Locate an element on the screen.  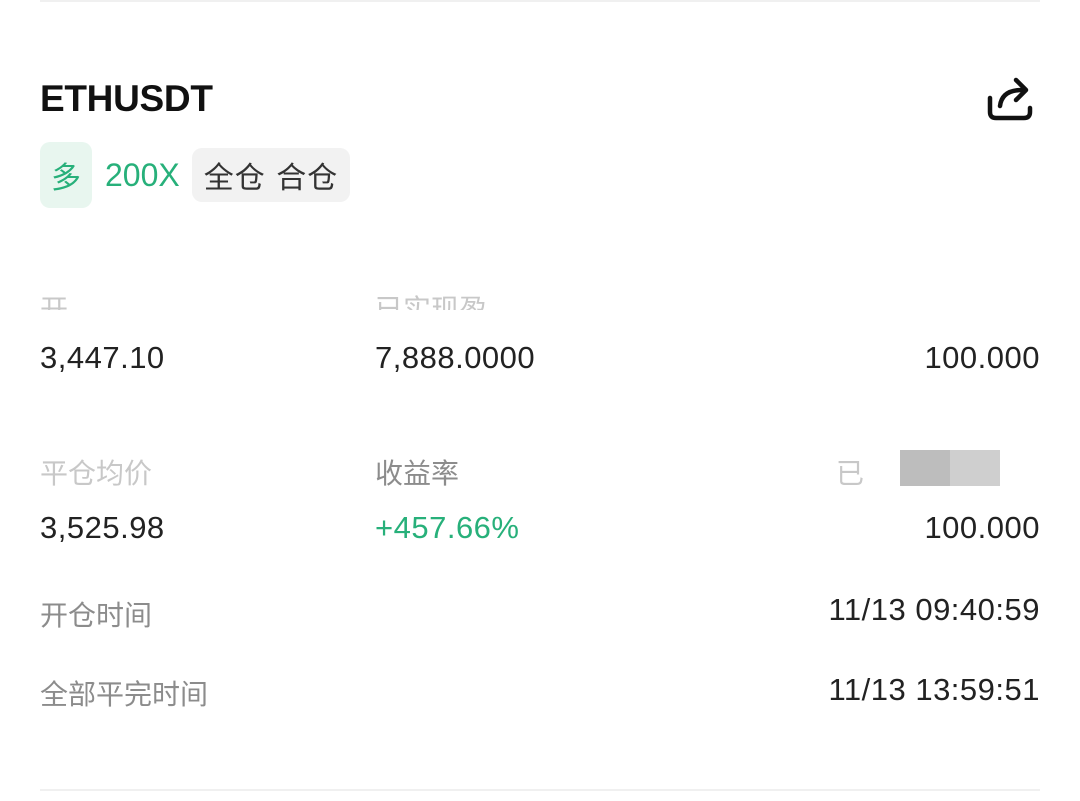
roi-label: 收益率 is located at coordinates (417, 473).